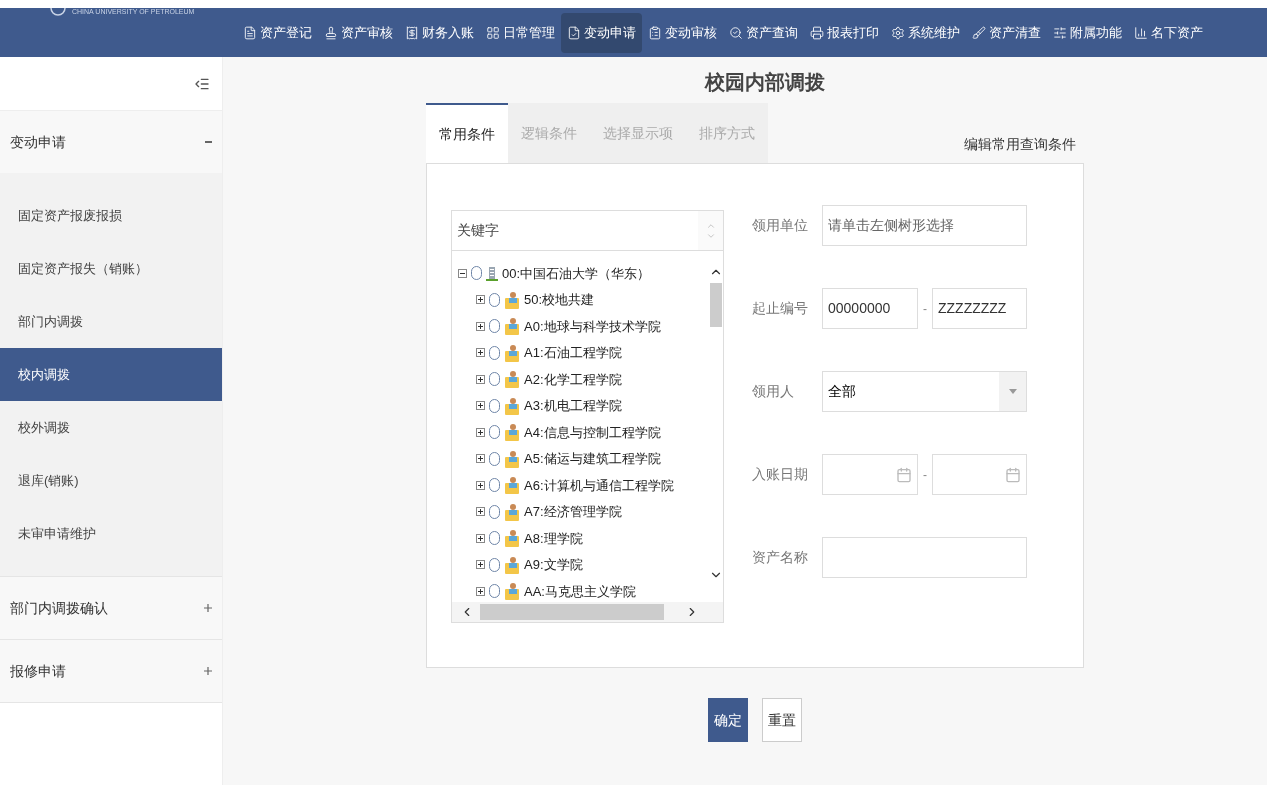  I want to click on reset-button: 重置, so click(782, 720).